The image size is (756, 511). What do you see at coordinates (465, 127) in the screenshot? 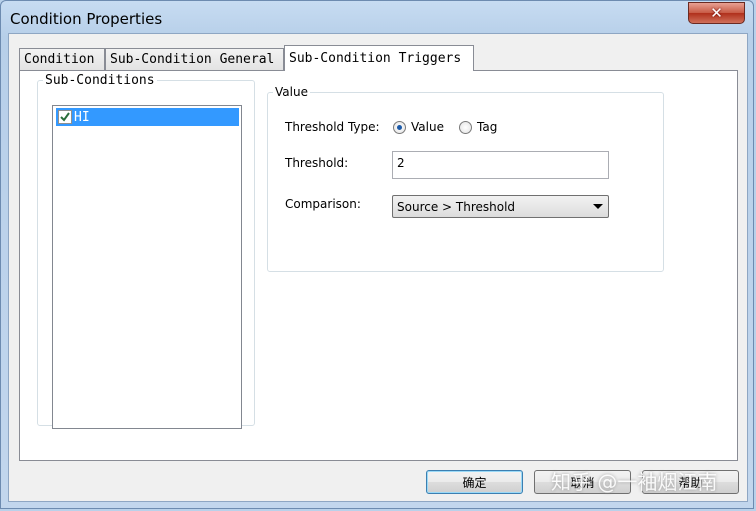
I see `radio-tag` at bounding box center [465, 127].